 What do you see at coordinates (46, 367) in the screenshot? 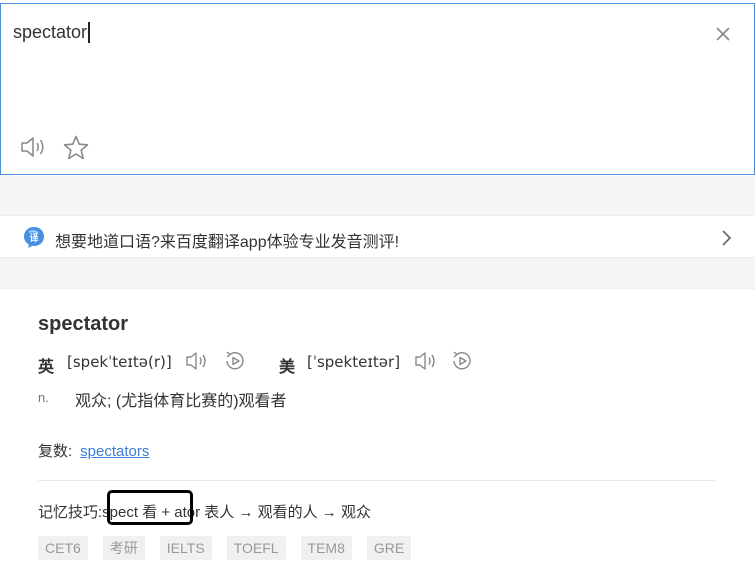
I see `uk-label: 英` at bounding box center [46, 367].